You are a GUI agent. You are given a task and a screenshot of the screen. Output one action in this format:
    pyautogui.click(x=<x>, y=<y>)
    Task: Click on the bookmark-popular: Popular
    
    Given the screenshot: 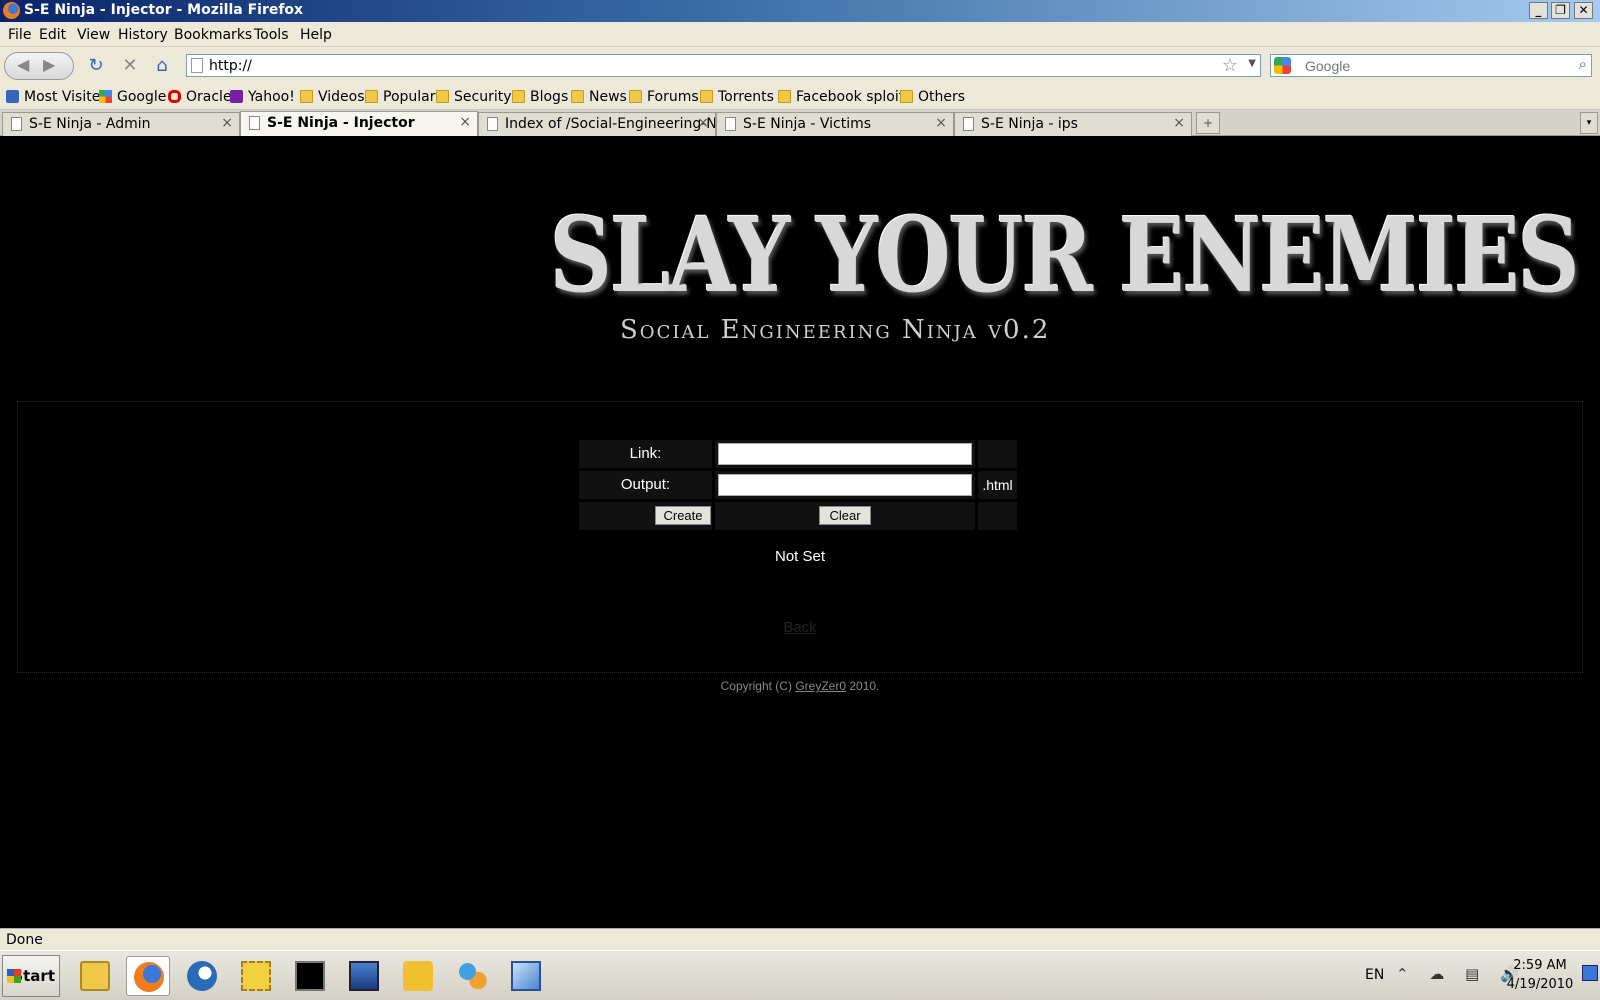 What is the action you would take?
    pyautogui.click(x=400, y=97)
    